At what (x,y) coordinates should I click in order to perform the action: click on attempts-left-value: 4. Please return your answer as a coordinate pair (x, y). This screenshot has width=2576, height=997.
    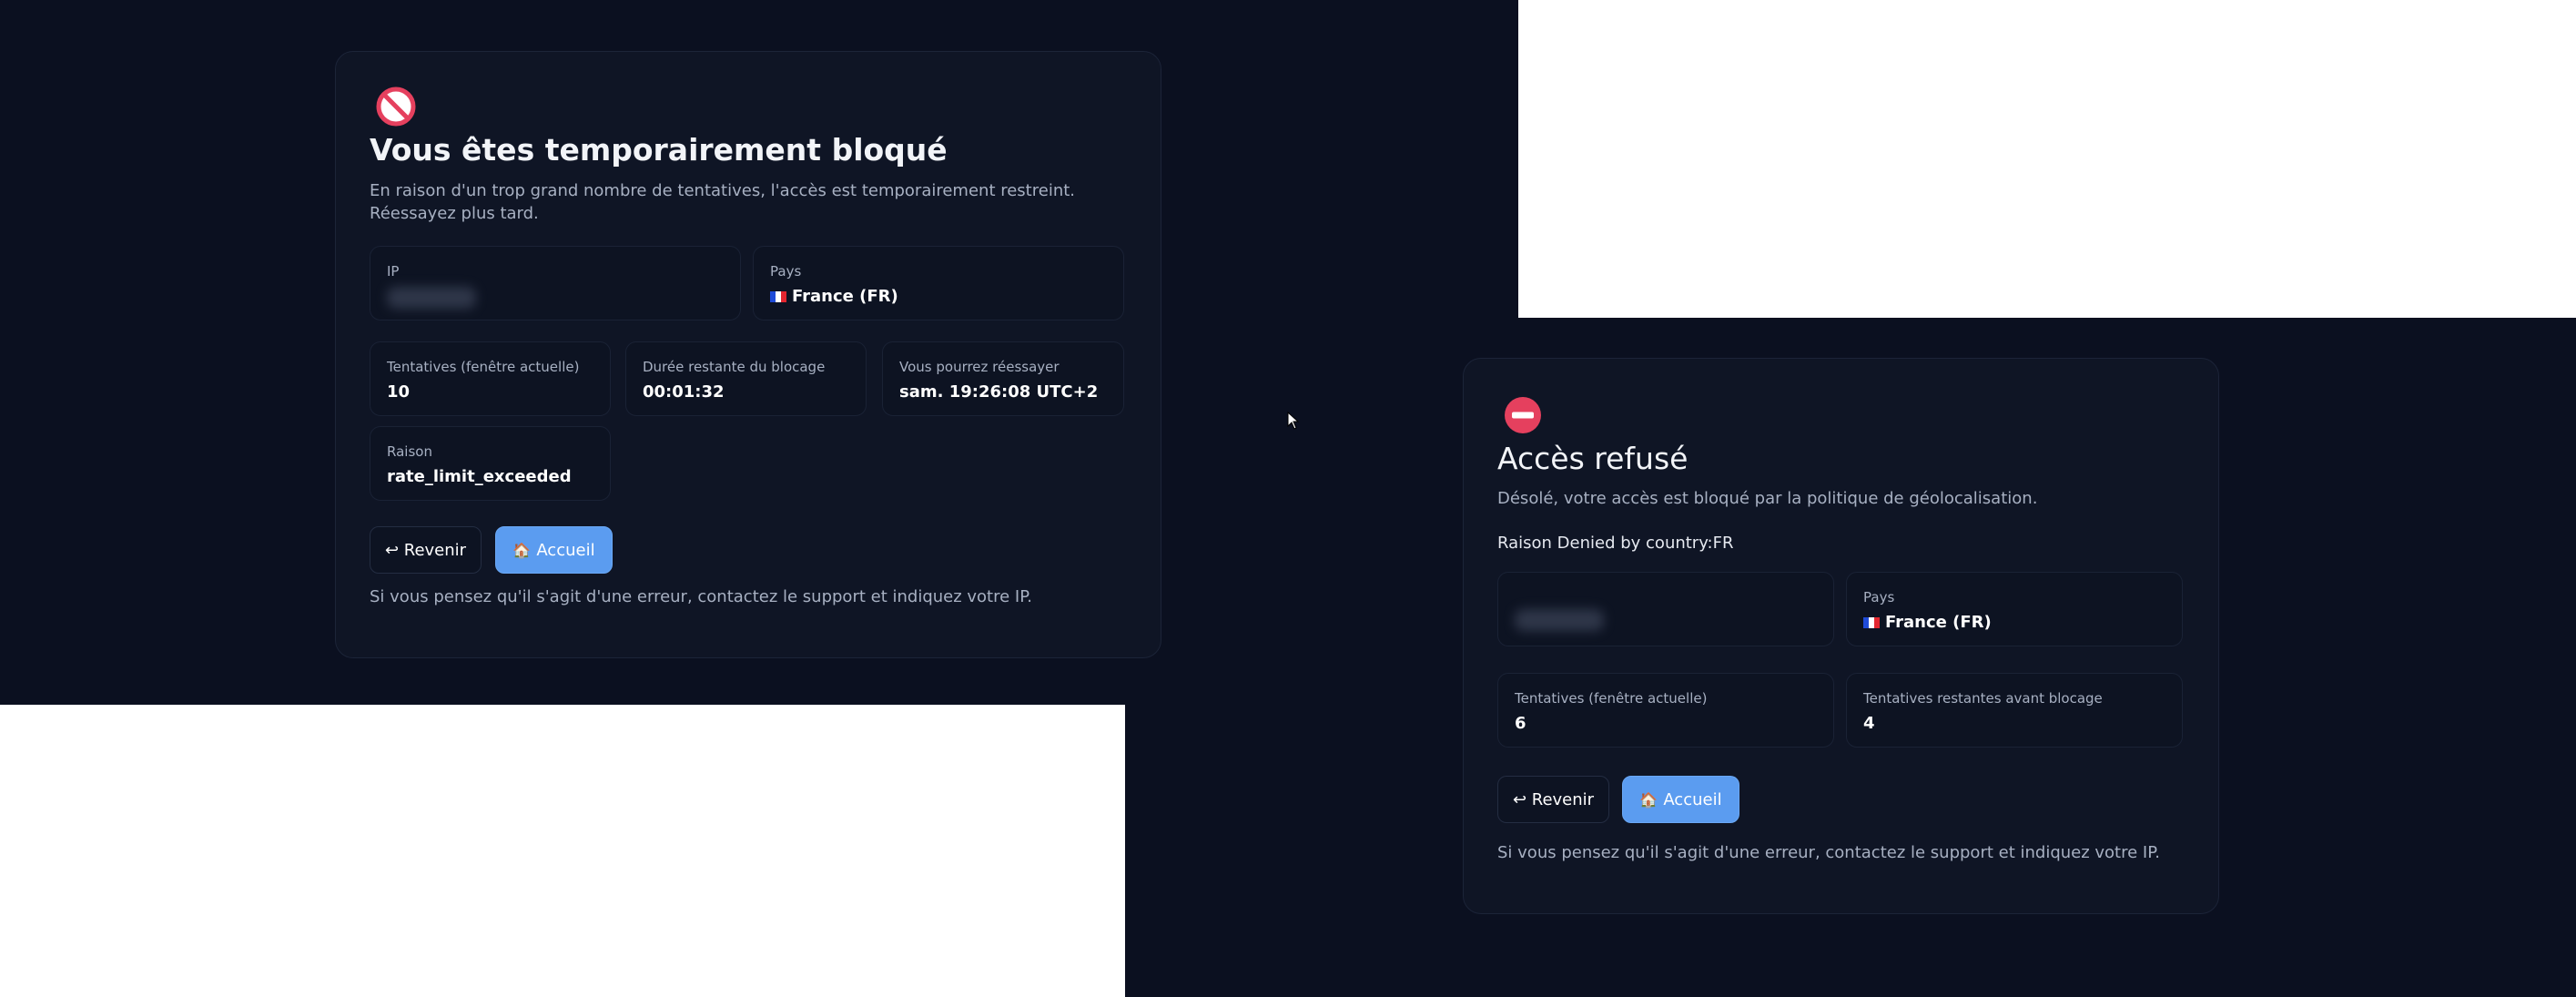
    Looking at the image, I should click on (1869, 723).